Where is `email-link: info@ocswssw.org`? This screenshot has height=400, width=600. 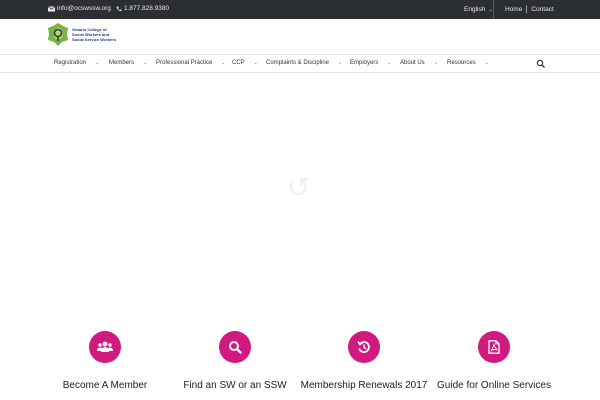
email-link: info@ocswssw.org is located at coordinates (79, 8).